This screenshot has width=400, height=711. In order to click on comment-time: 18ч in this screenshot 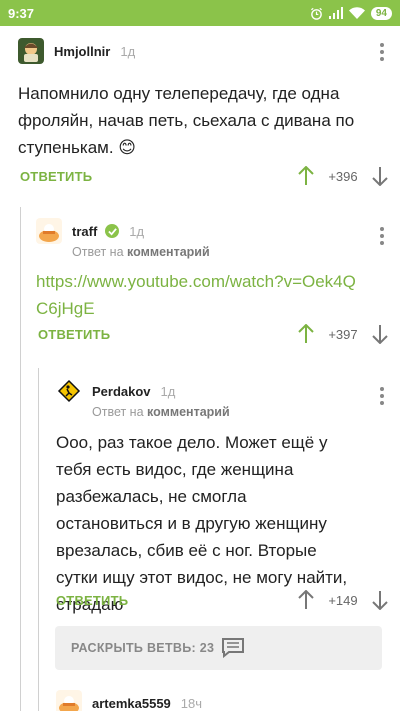, I will do `click(191, 703)`.